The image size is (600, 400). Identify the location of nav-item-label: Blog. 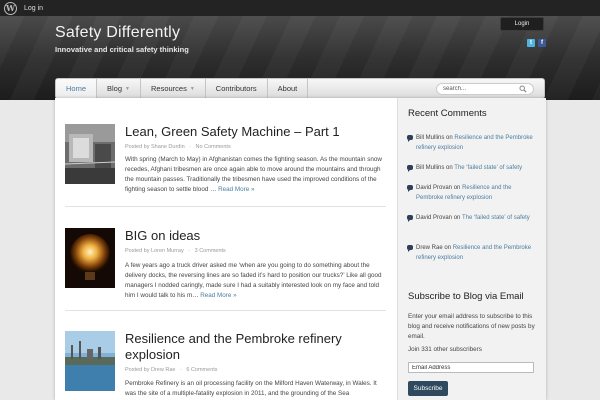
(115, 88).